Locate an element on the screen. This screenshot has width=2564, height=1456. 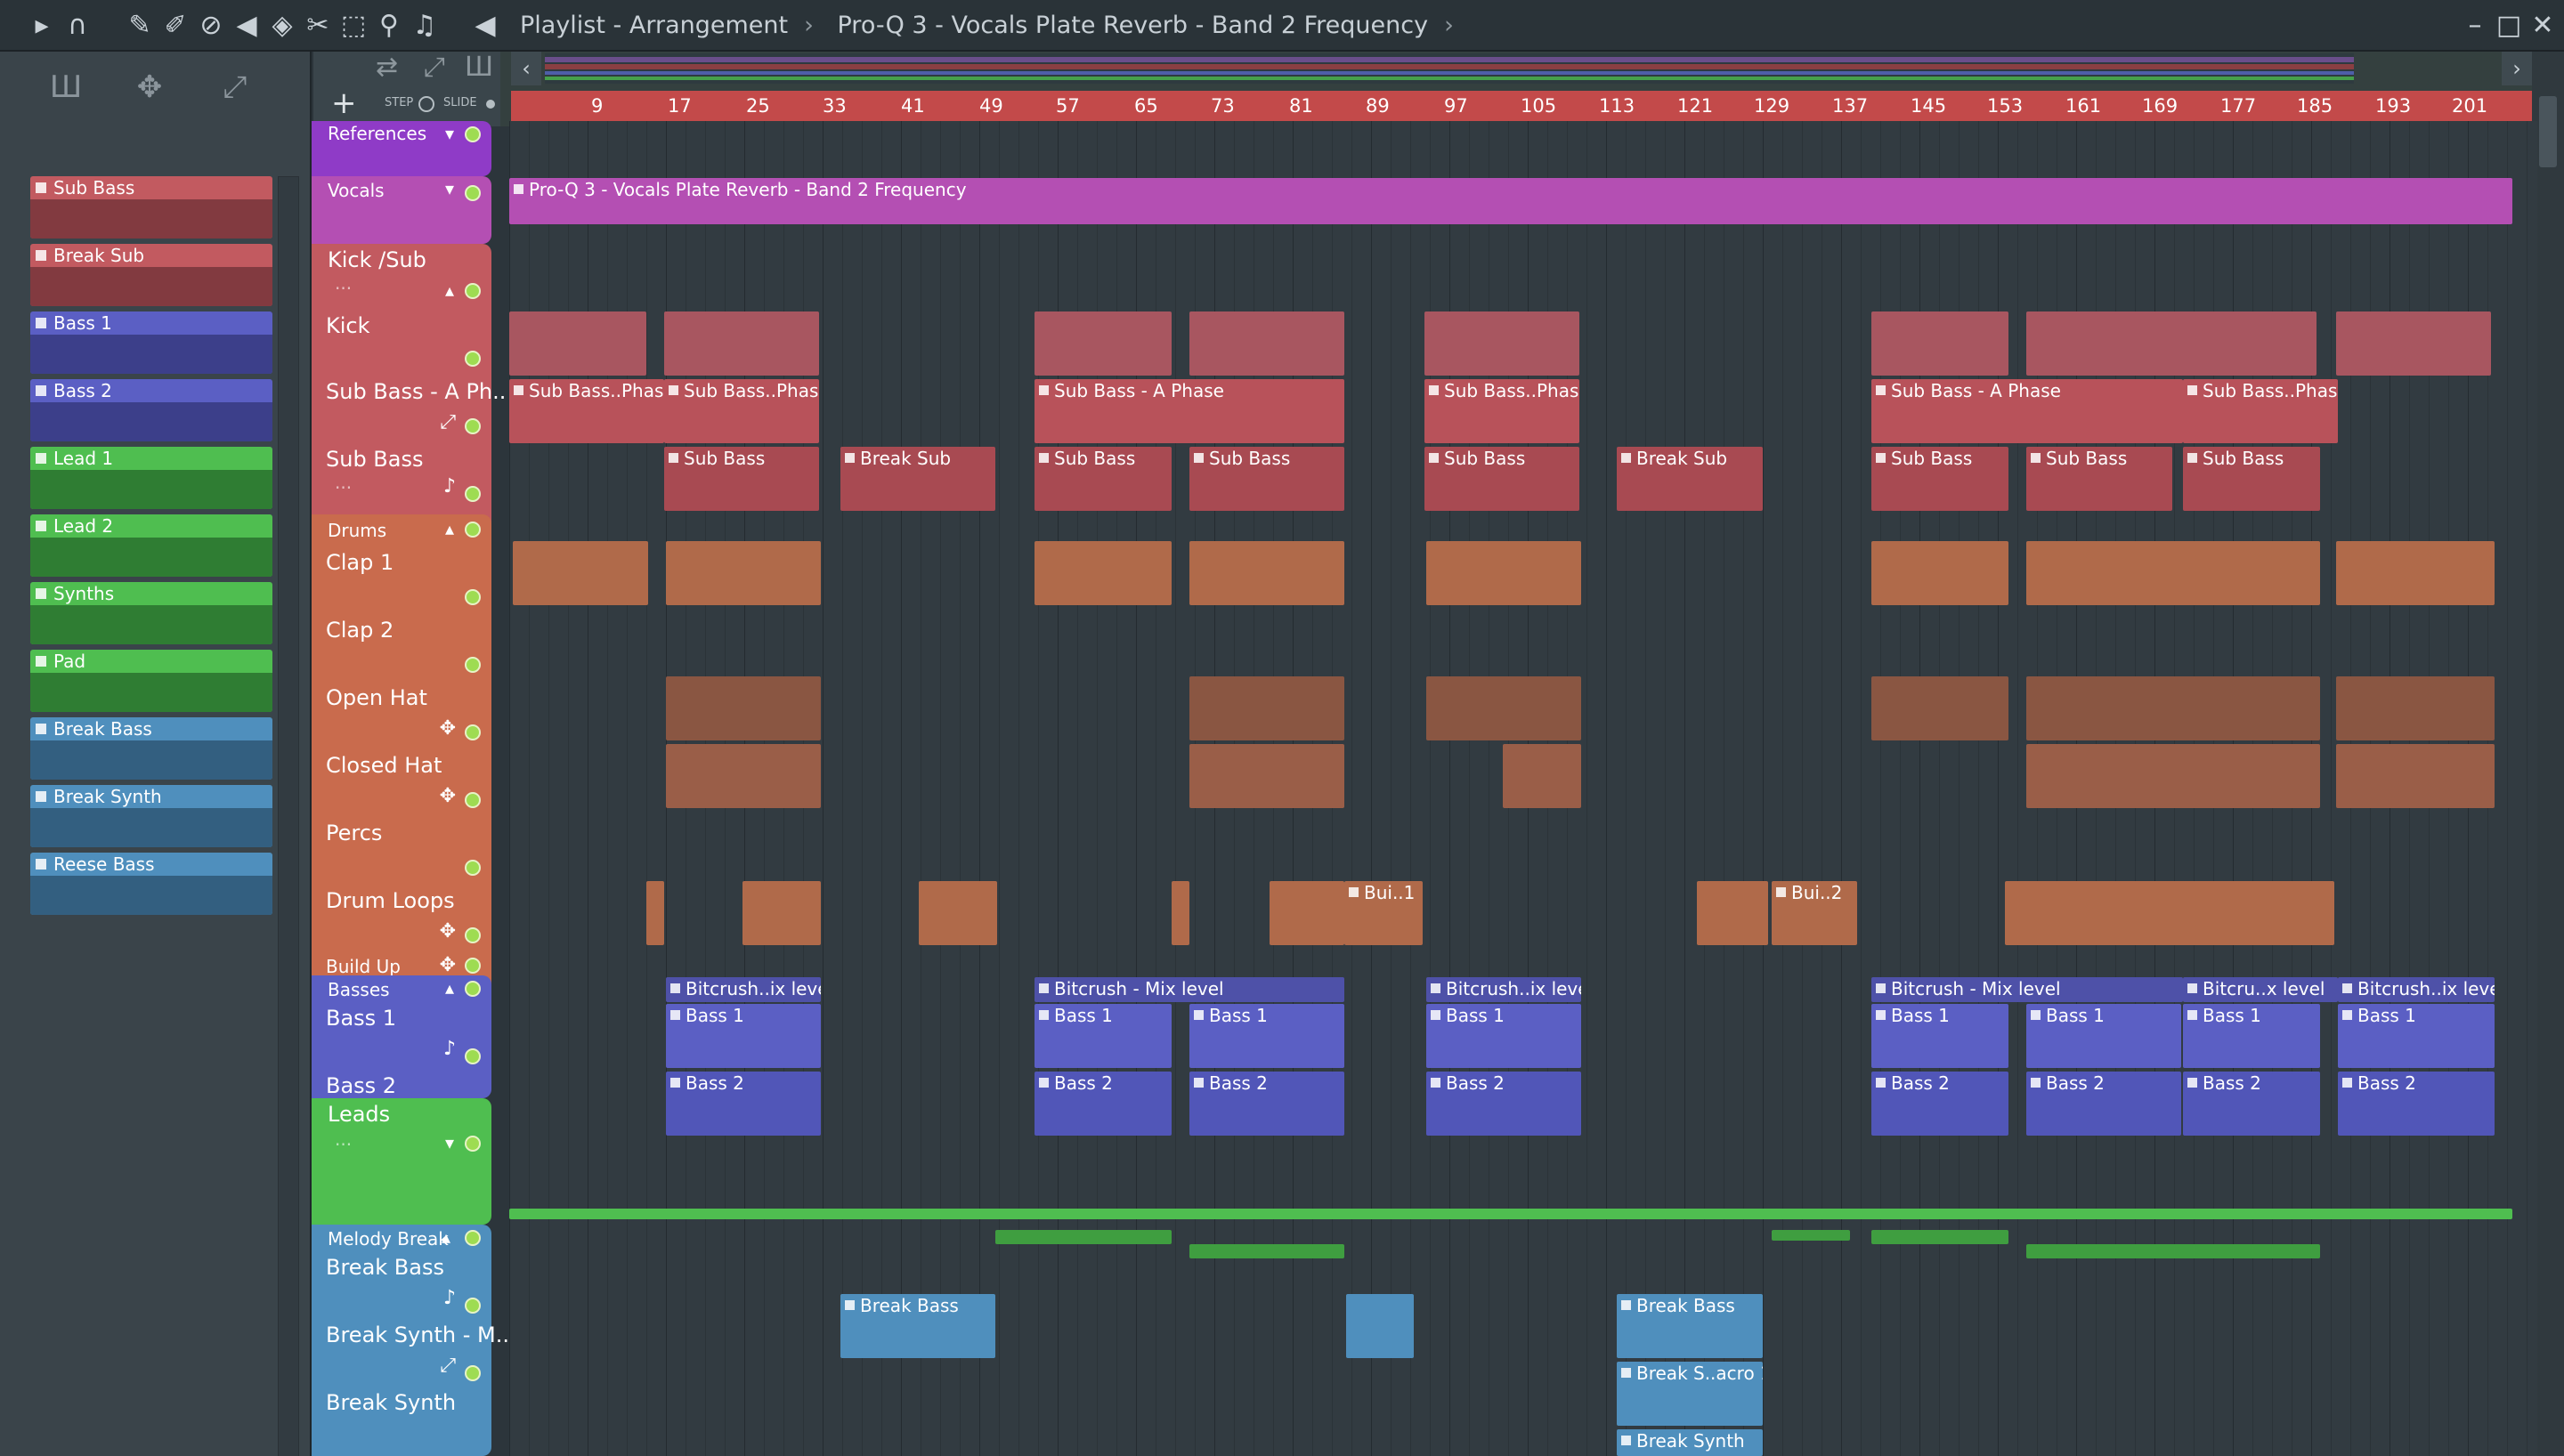
automation-clip: Bitcrush..ix level is located at coordinates (1503, 989).